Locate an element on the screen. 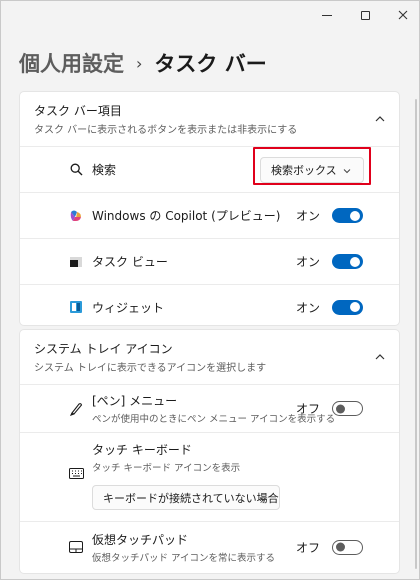 This screenshot has height=580, width=420. close-icon is located at coordinates (403, 15).